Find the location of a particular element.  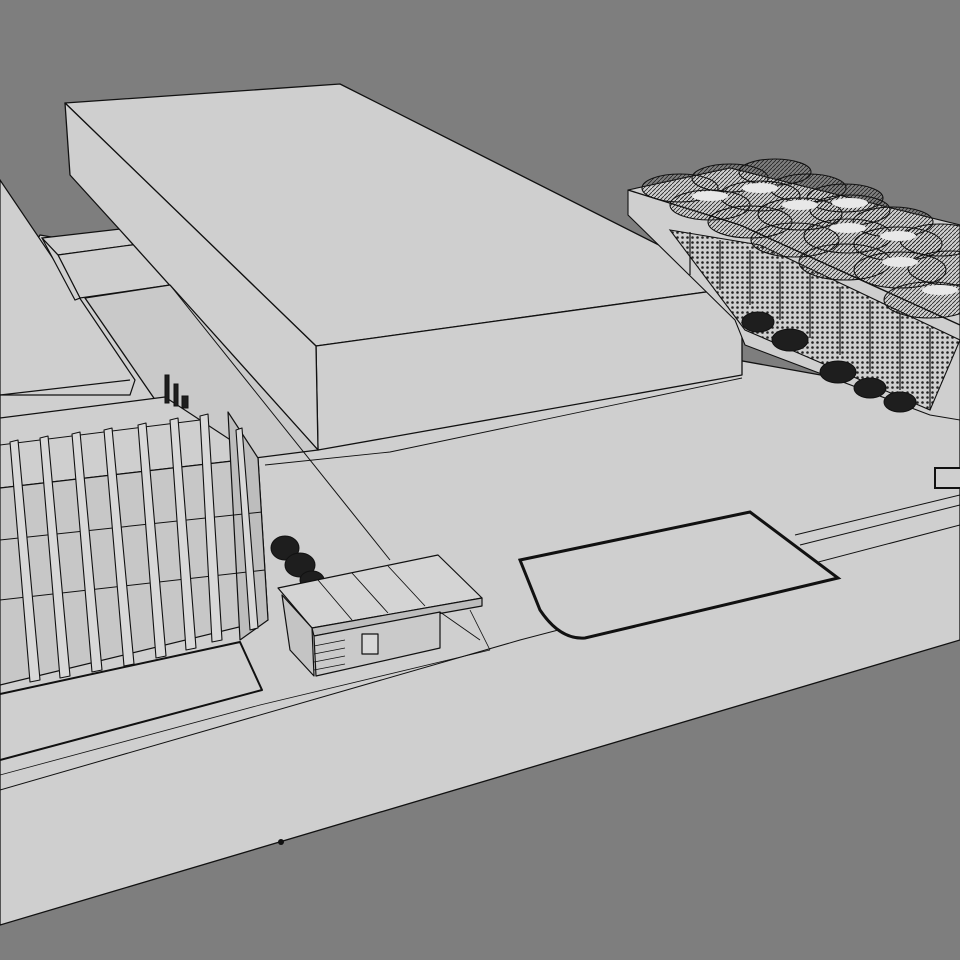

ground-marker is located at coordinates (281, 842).